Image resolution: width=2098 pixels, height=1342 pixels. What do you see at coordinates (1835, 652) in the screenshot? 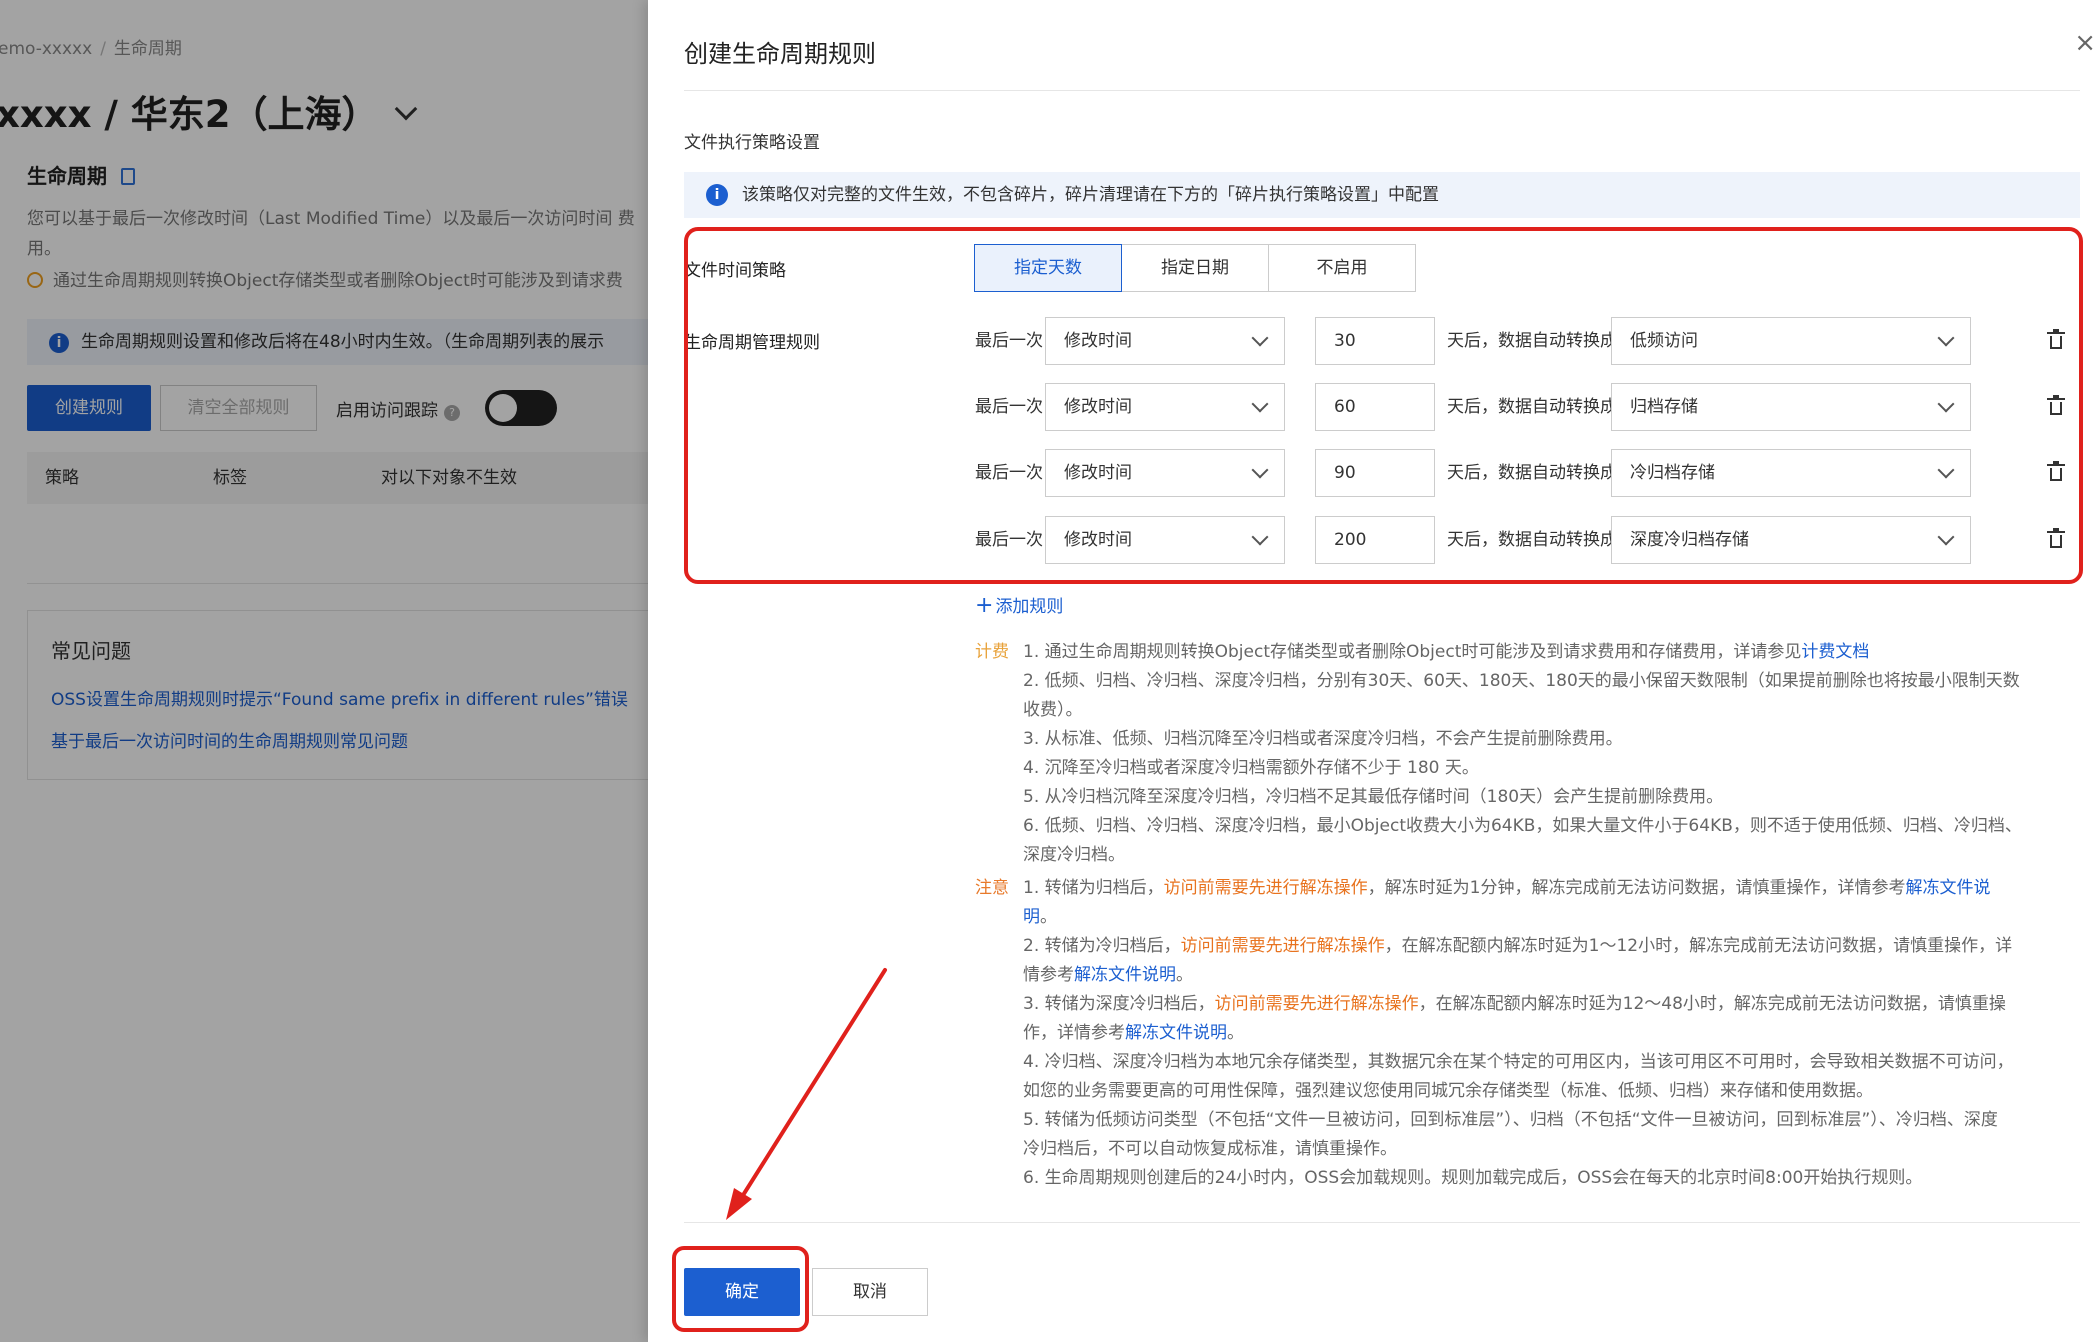
I see `billing-doc-link: 计费文档` at bounding box center [1835, 652].